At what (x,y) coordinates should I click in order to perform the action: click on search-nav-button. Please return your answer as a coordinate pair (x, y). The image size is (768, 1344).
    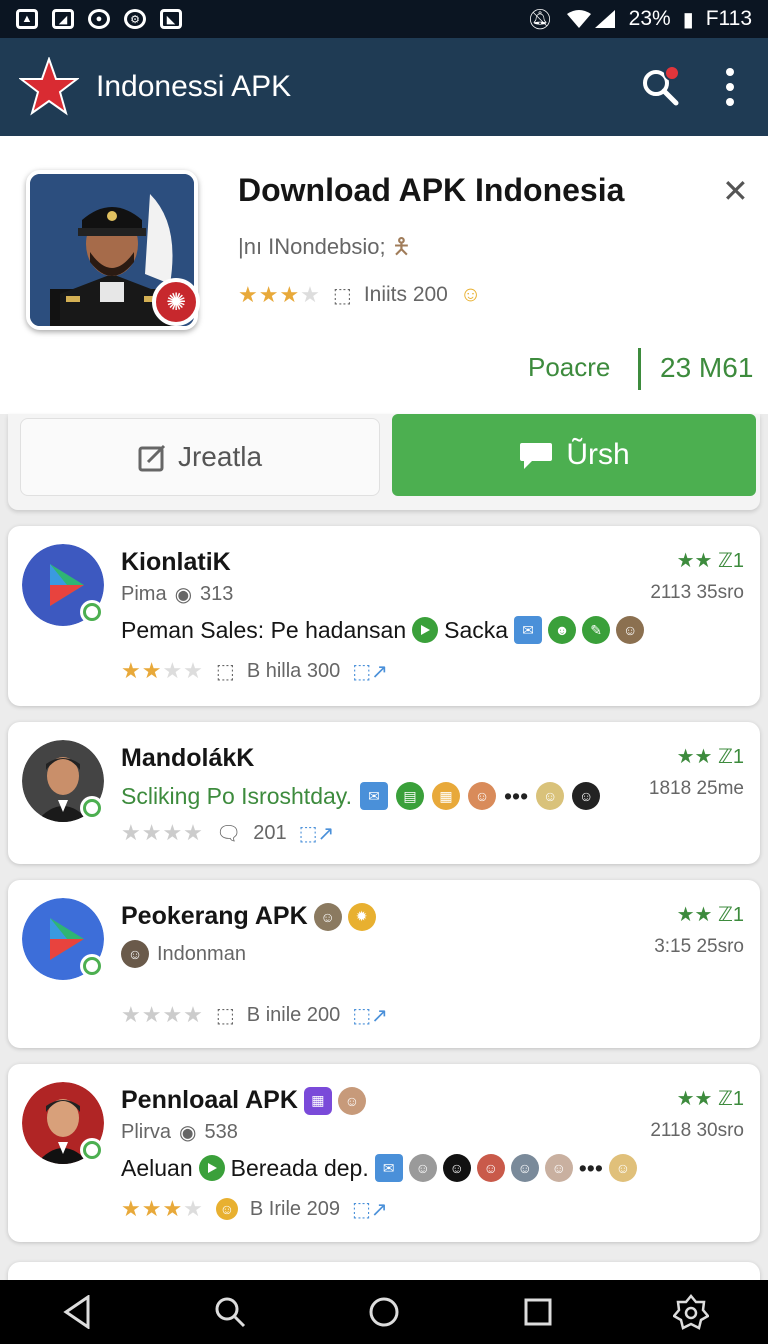
    Looking at the image, I should click on (230, 1312).